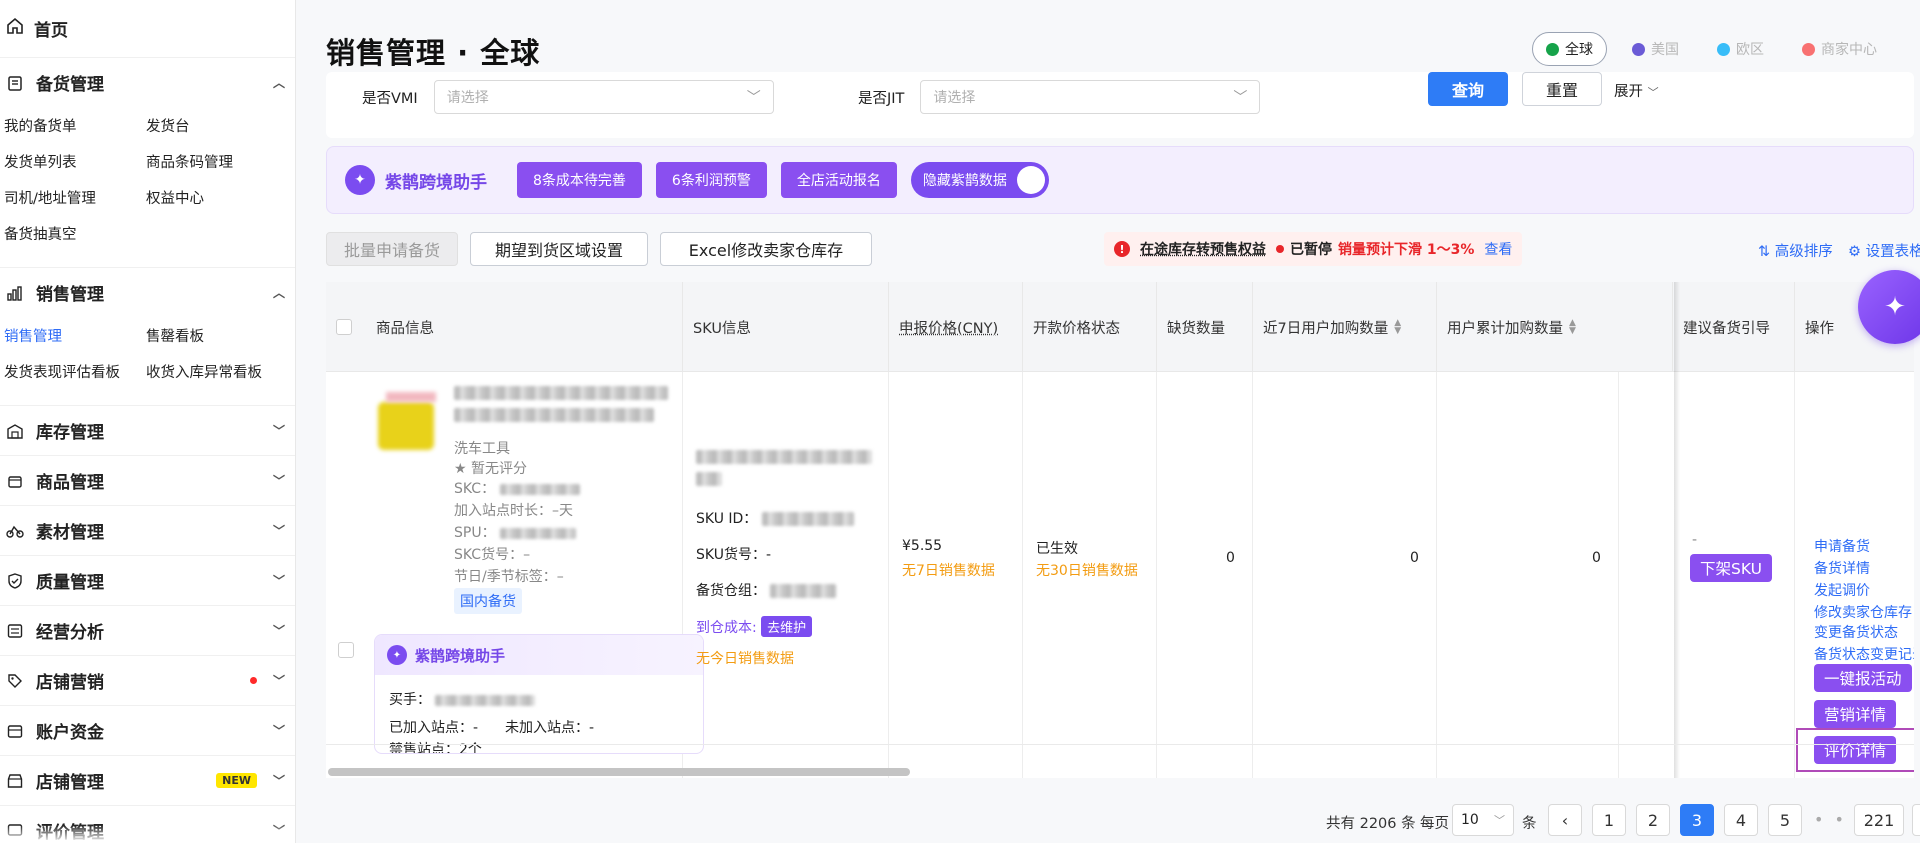 The width and height of the screenshot is (1920, 843). What do you see at coordinates (147, 82) in the screenshot?
I see `sidebar-group-stock-head: 备货管理 ︿` at bounding box center [147, 82].